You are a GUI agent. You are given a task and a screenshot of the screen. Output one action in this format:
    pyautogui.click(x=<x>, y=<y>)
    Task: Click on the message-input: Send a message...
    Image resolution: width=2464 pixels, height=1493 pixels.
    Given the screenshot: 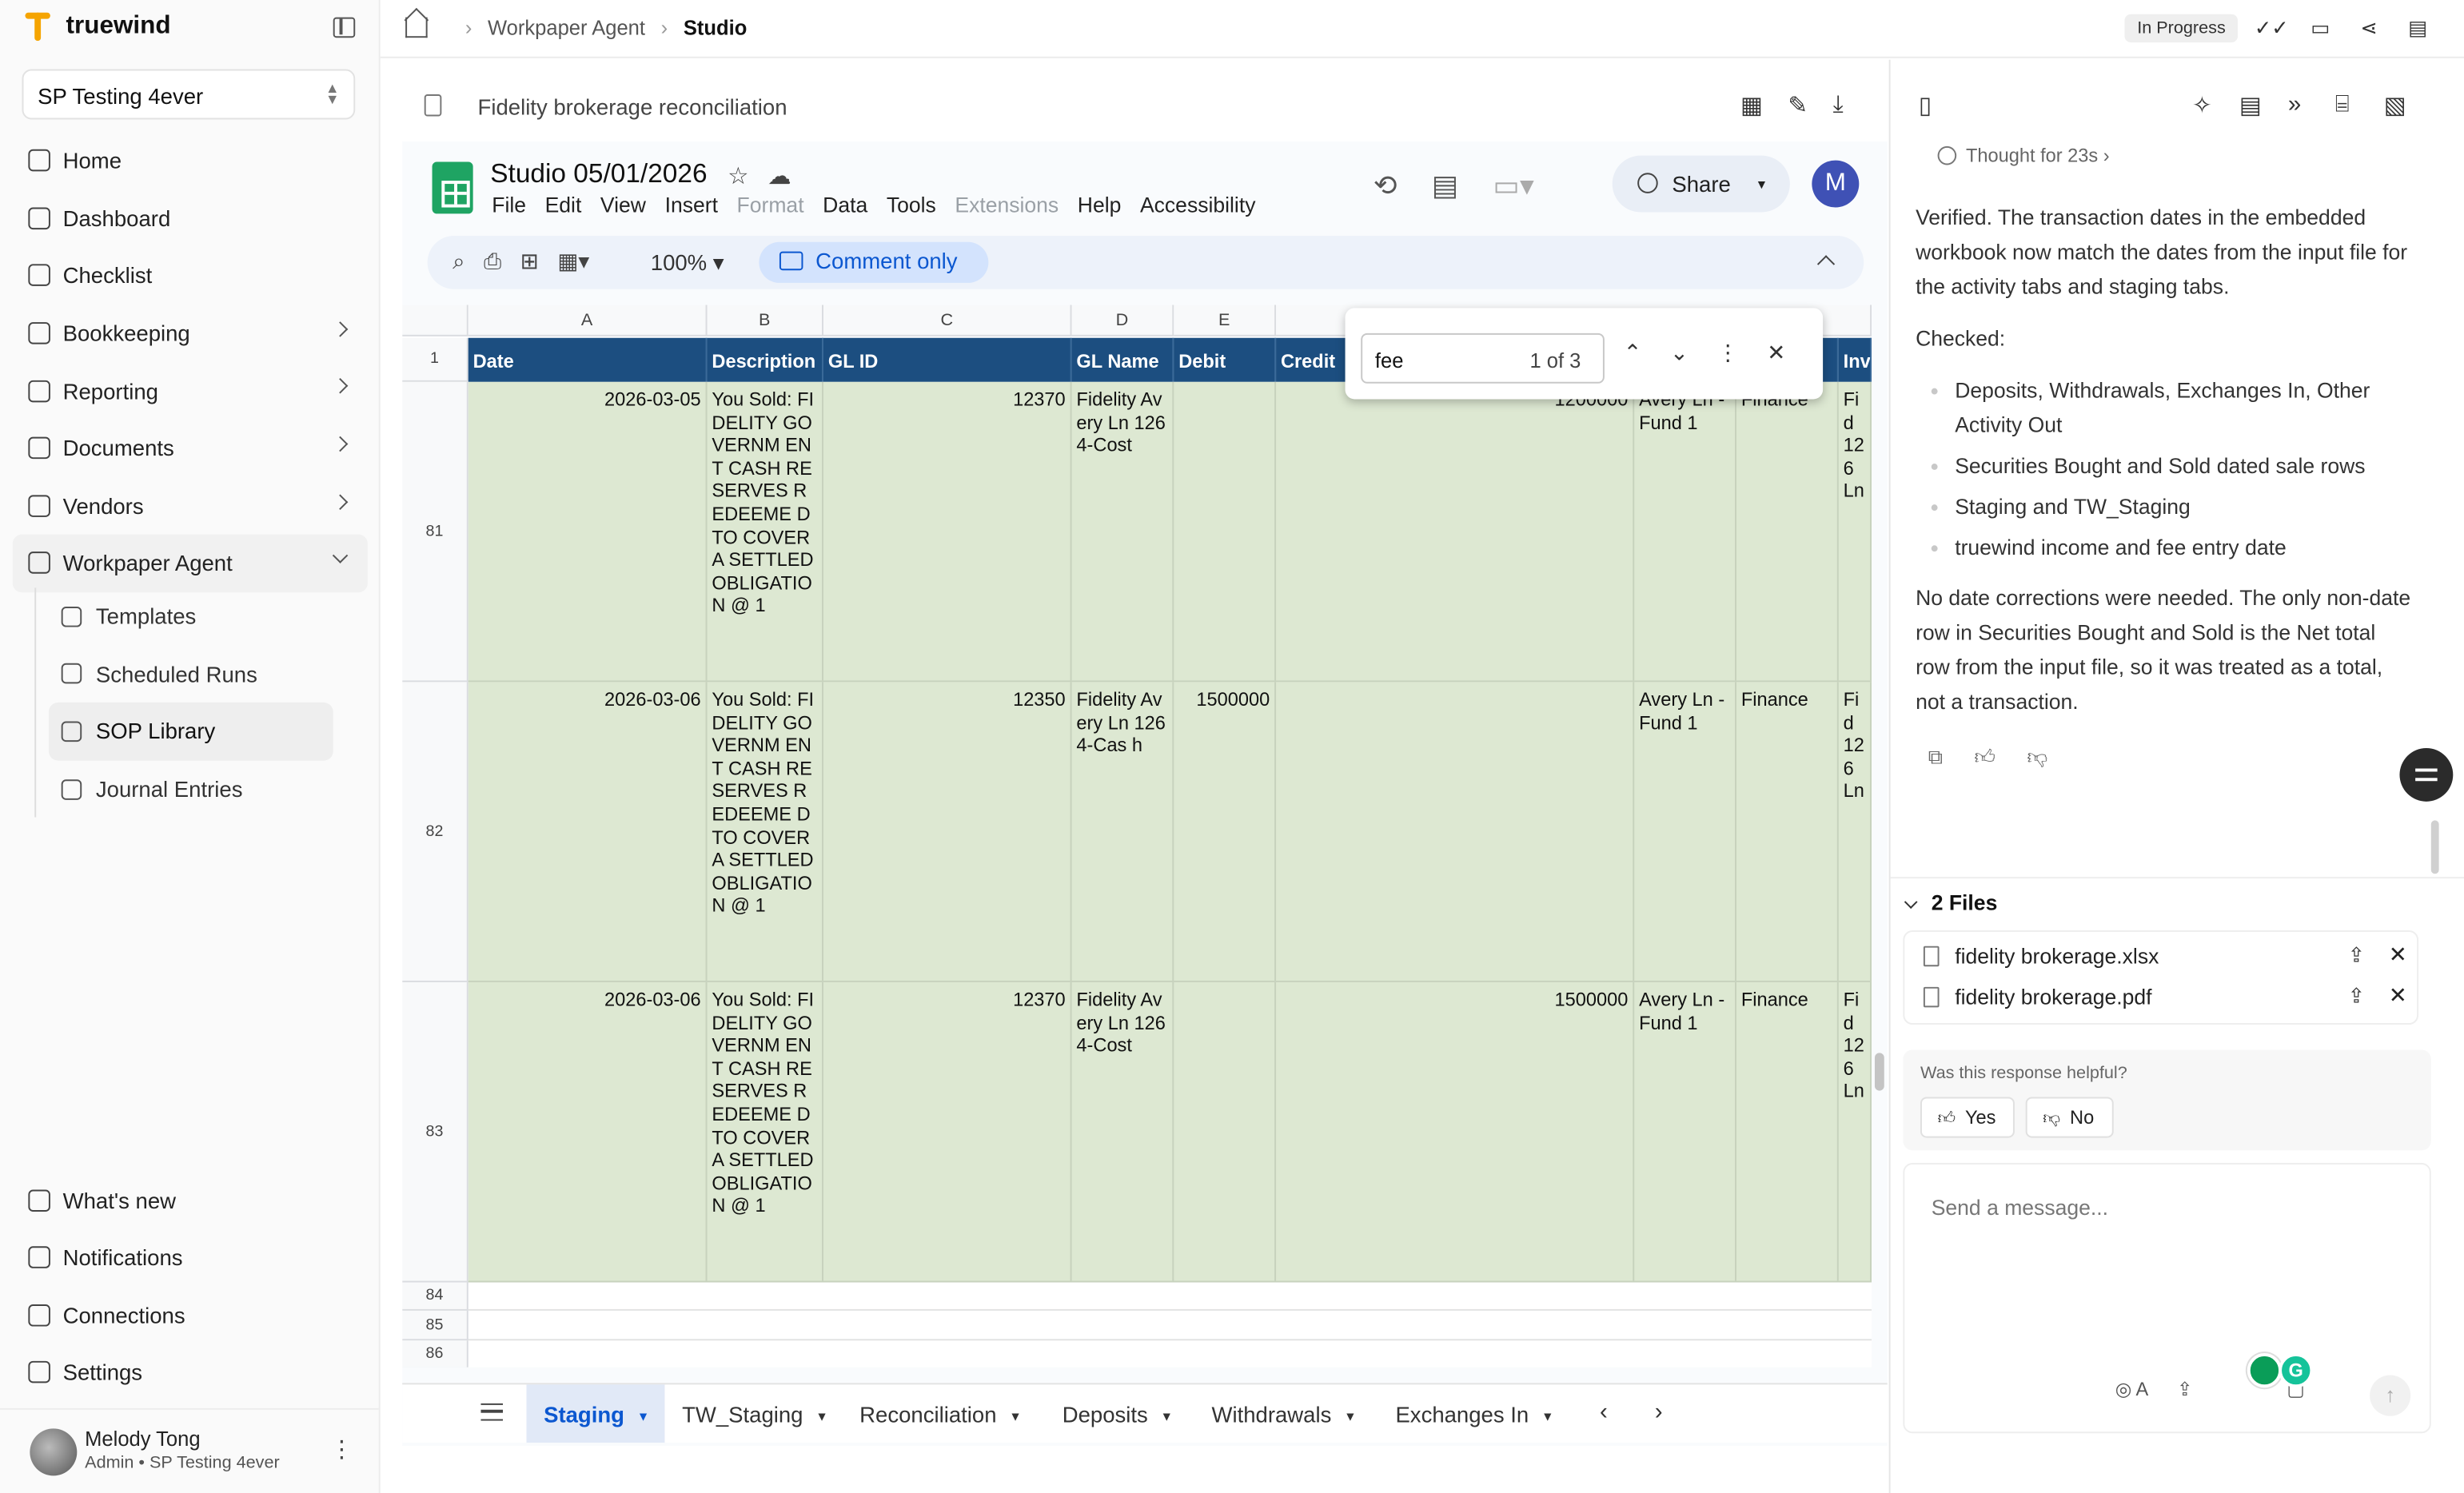 What is the action you would take?
    pyautogui.click(x=2020, y=1207)
    